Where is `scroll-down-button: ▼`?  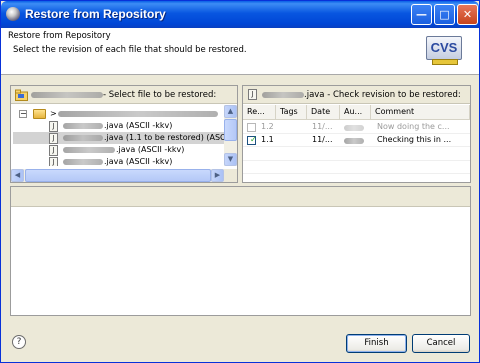
scroll-down-button: ▼ is located at coordinates (230, 159).